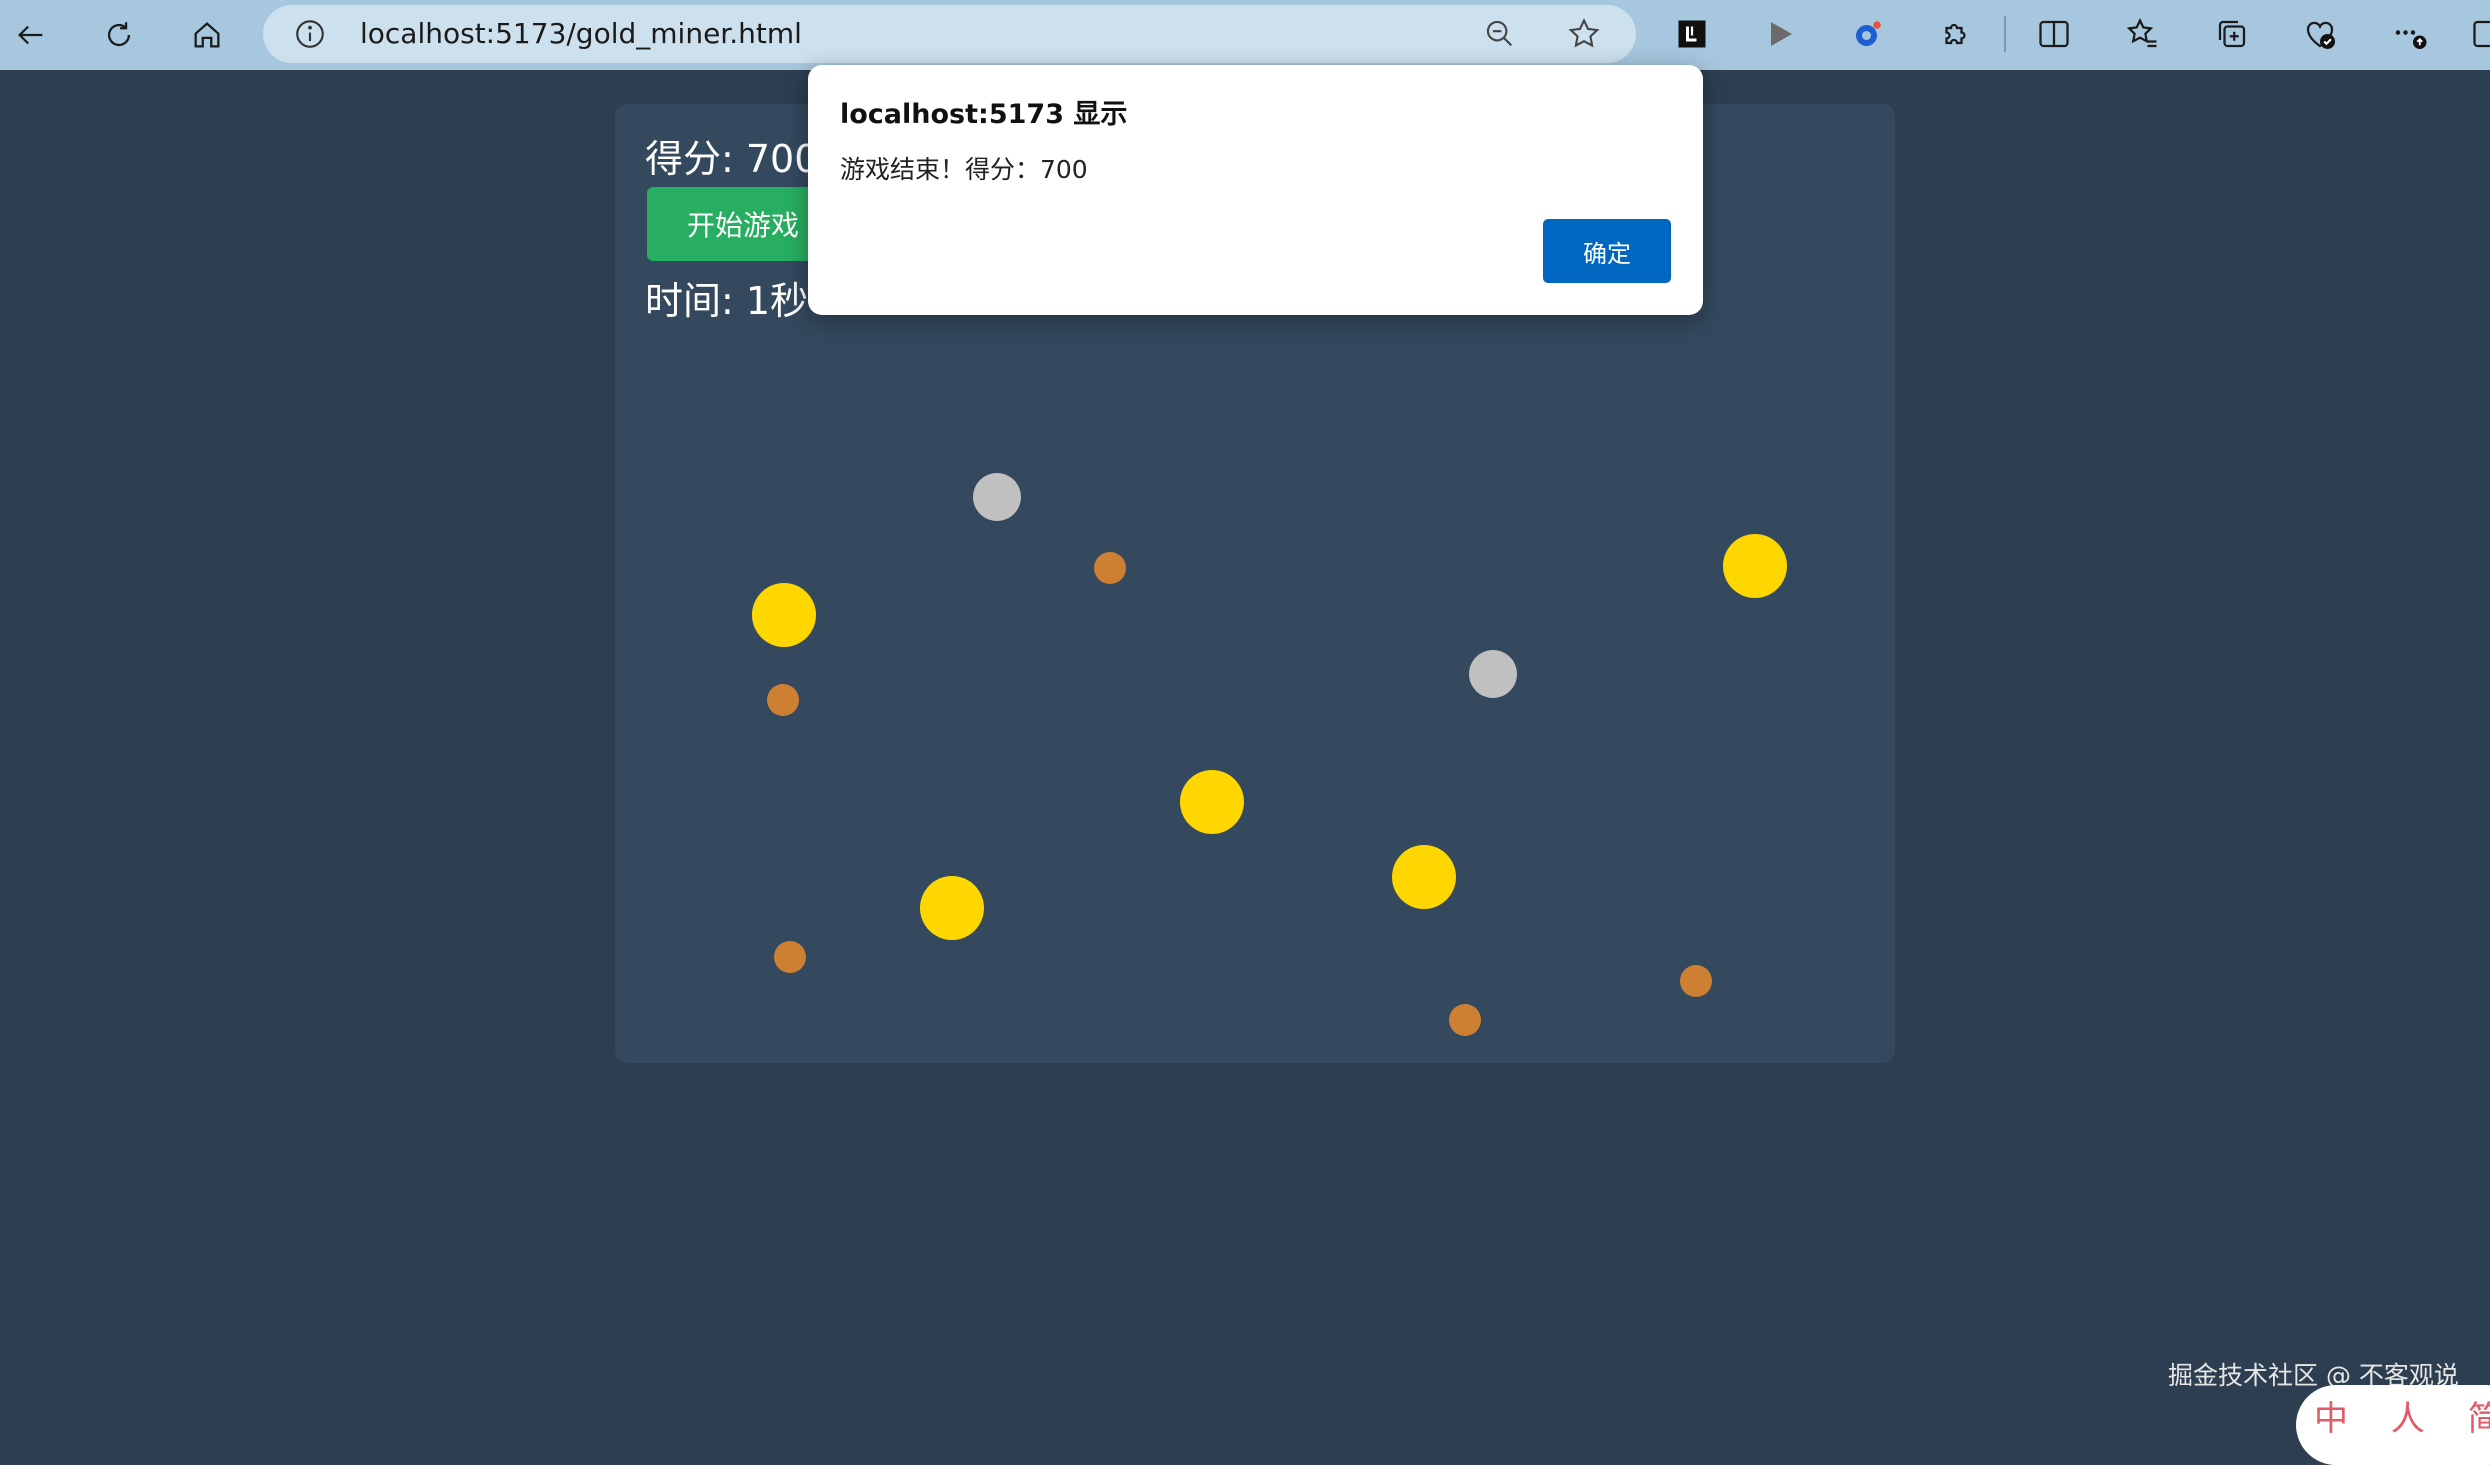  What do you see at coordinates (119, 35) in the screenshot?
I see `refresh-icon` at bounding box center [119, 35].